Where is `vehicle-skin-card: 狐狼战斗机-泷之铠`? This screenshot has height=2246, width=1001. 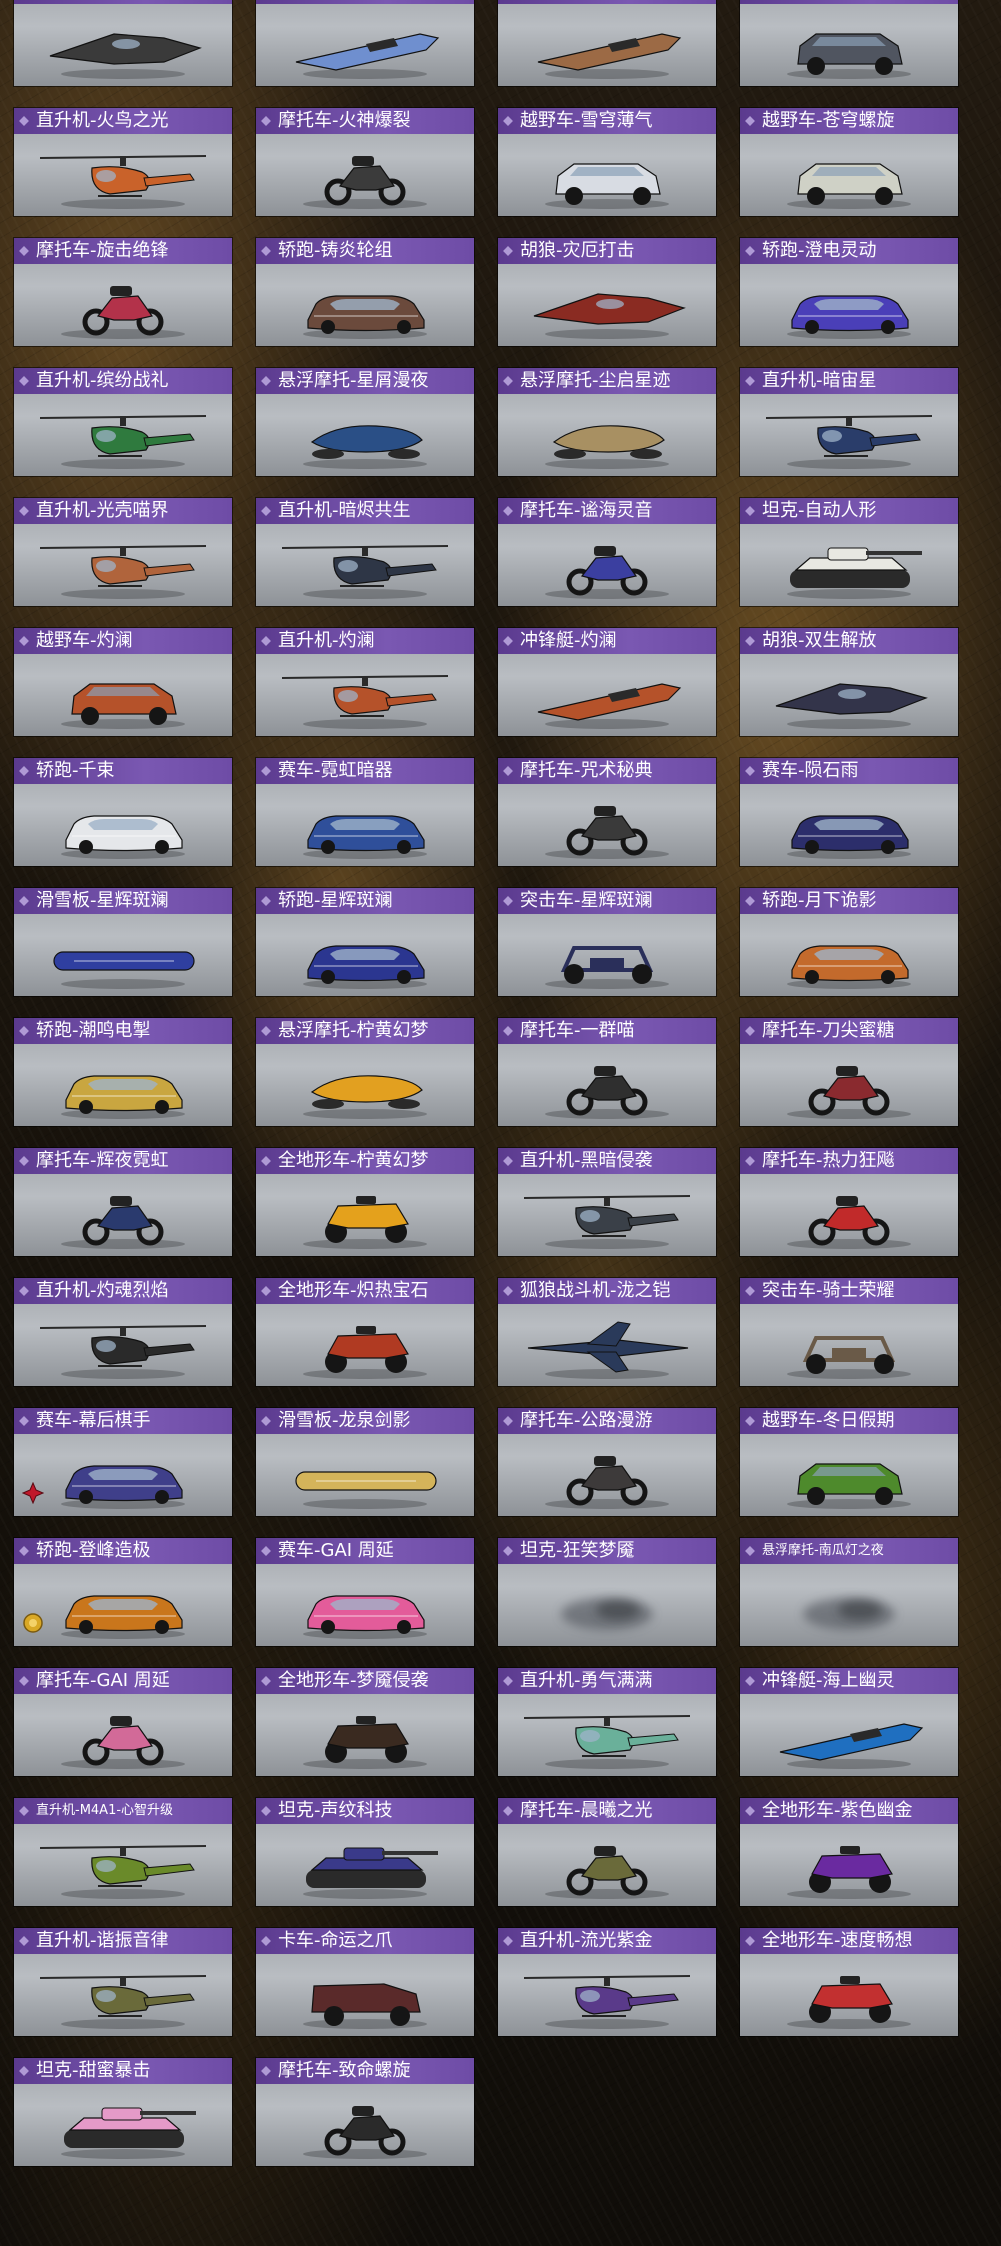
vehicle-skin-card: 狐狼战斗机-泷之铠 is located at coordinates (607, 1332).